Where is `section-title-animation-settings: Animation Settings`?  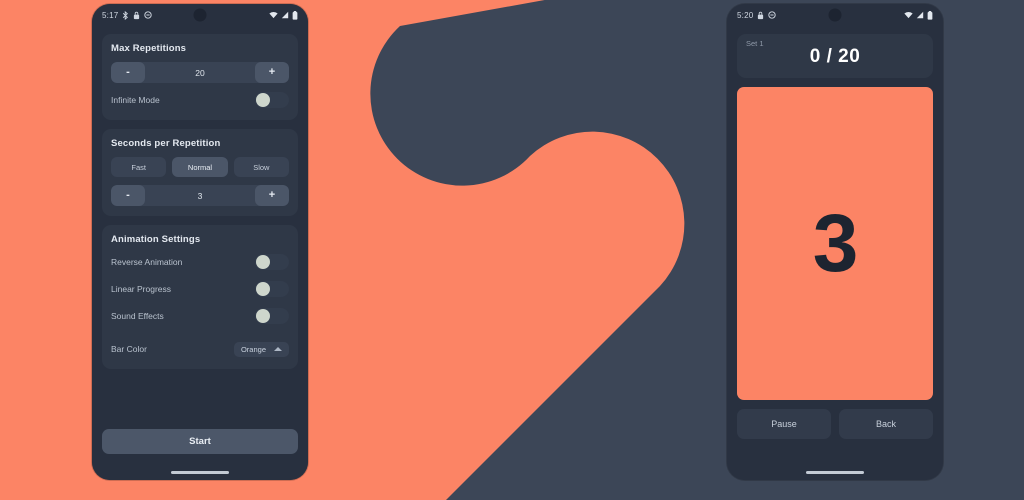 section-title-animation-settings: Animation Settings is located at coordinates (156, 239).